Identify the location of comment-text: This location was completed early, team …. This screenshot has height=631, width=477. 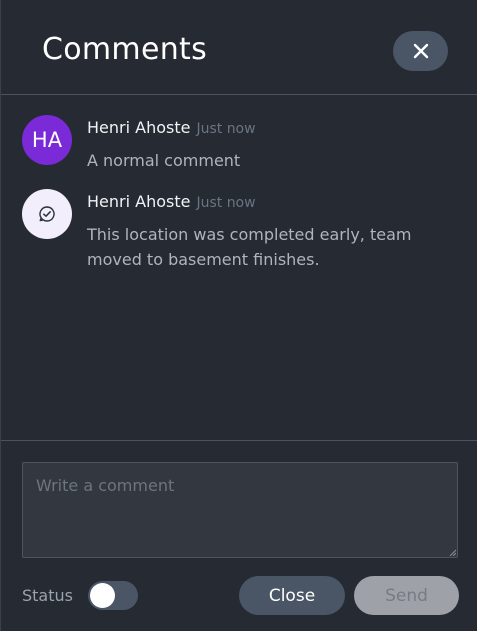
(249, 247).